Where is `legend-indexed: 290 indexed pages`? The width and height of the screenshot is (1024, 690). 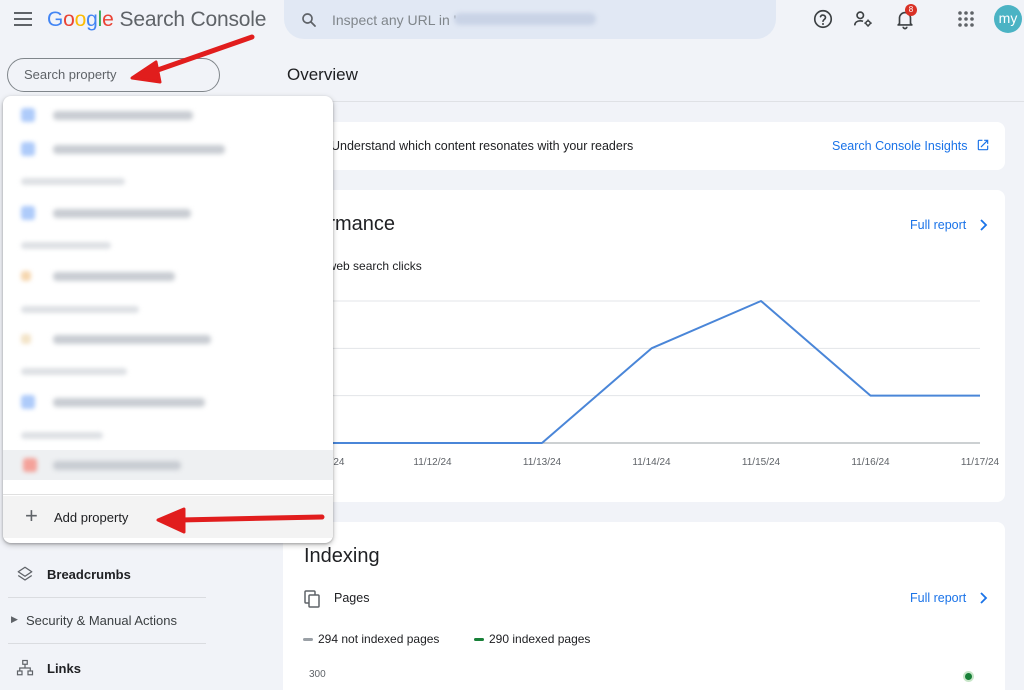 legend-indexed: 290 indexed pages is located at coordinates (532, 639).